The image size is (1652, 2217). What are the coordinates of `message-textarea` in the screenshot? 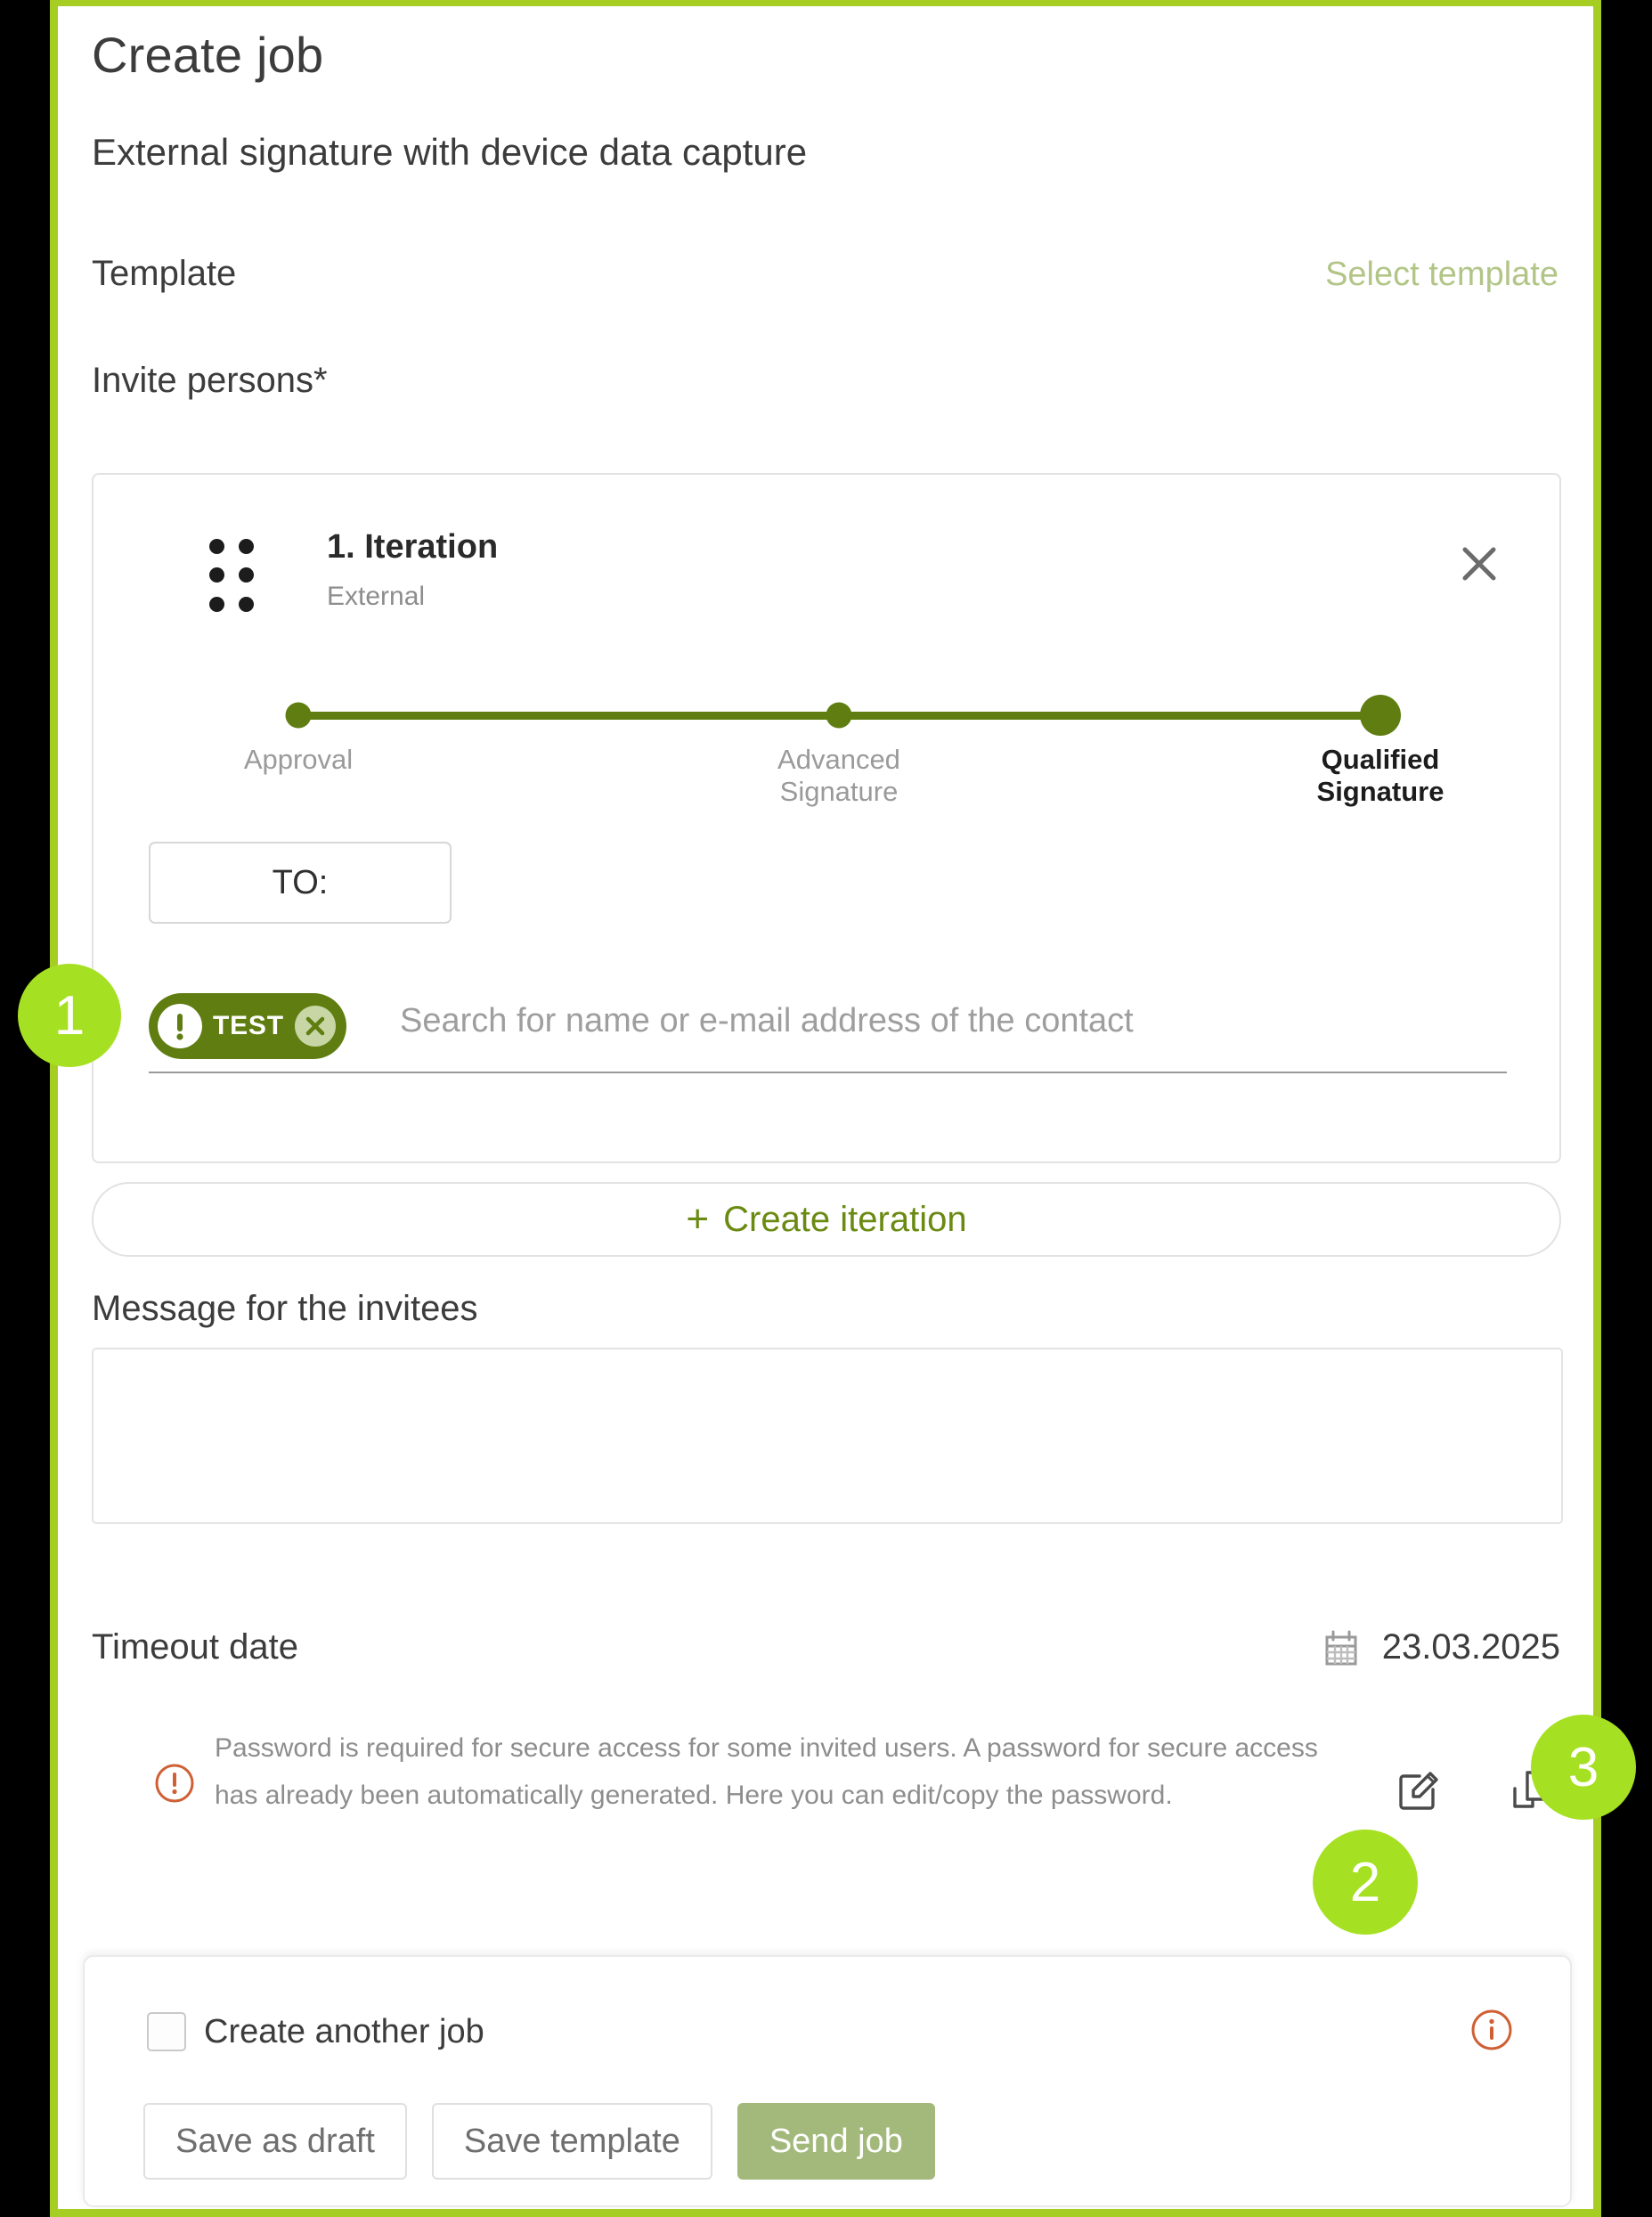 It's located at (827, 1436).